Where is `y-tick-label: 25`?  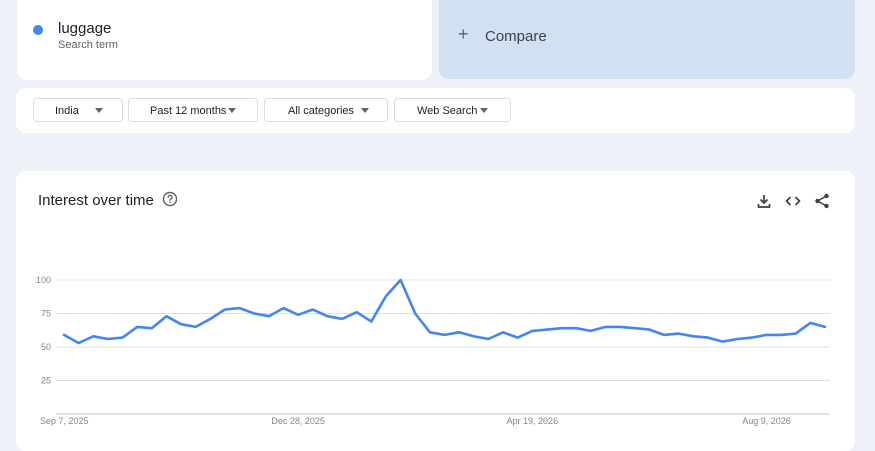
y-tick-label: 25 is located at coordinates (46, 381).